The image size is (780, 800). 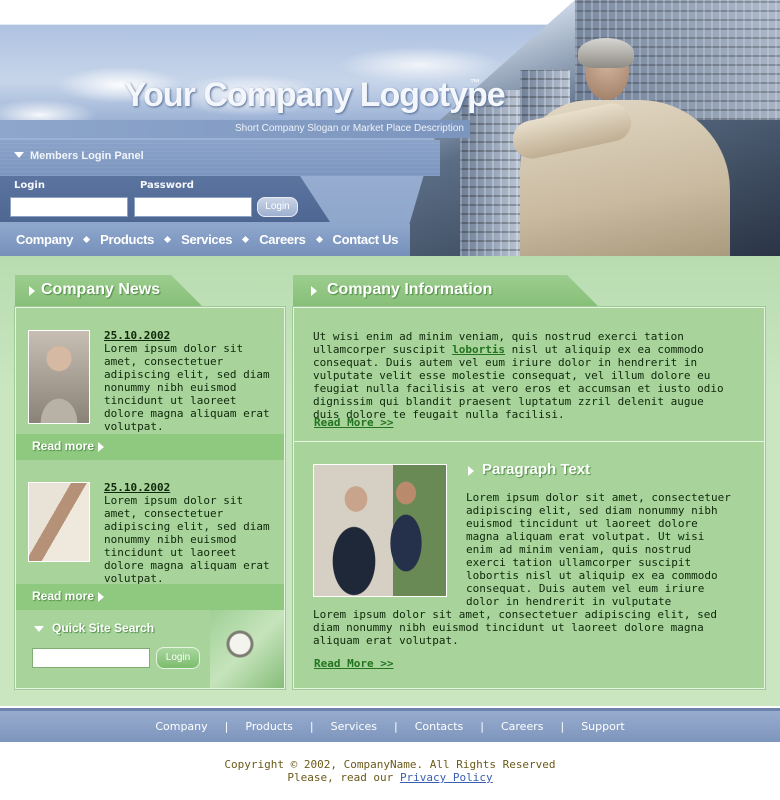 I want to click on login-input, so click(x=69, y=207).